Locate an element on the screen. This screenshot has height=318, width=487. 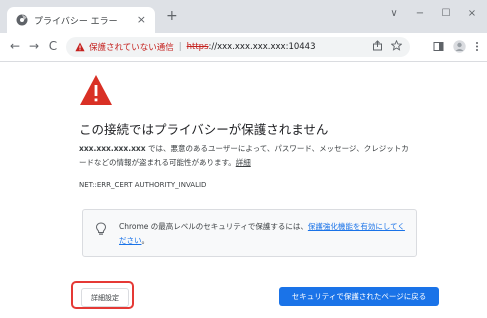
profile-avatar-icon is located at coordinates (459, 48).